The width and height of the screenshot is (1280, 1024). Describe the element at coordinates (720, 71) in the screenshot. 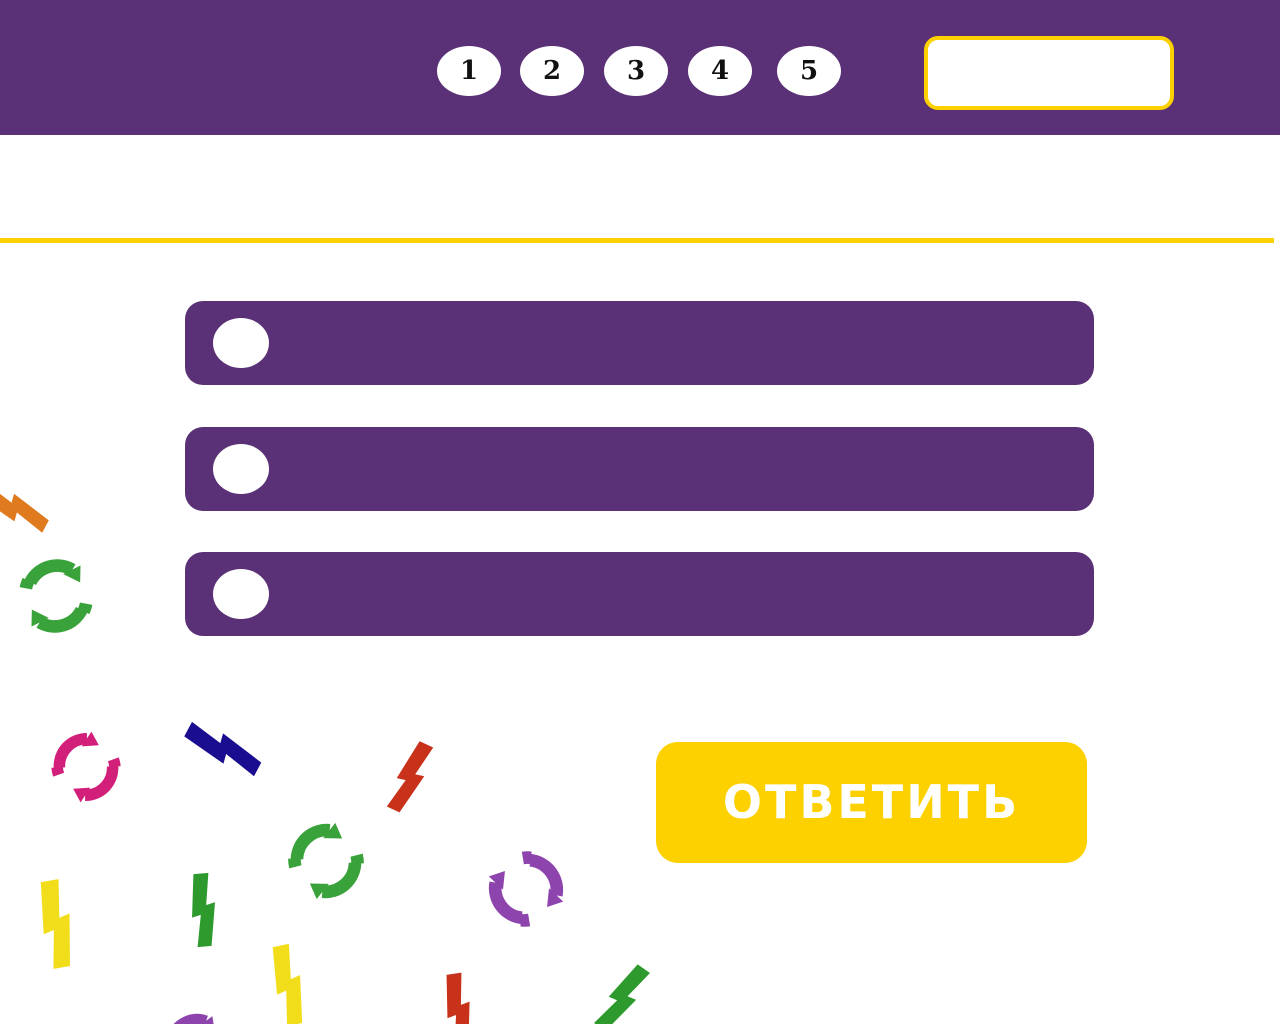

I see `step-4-button: 4` at that location.